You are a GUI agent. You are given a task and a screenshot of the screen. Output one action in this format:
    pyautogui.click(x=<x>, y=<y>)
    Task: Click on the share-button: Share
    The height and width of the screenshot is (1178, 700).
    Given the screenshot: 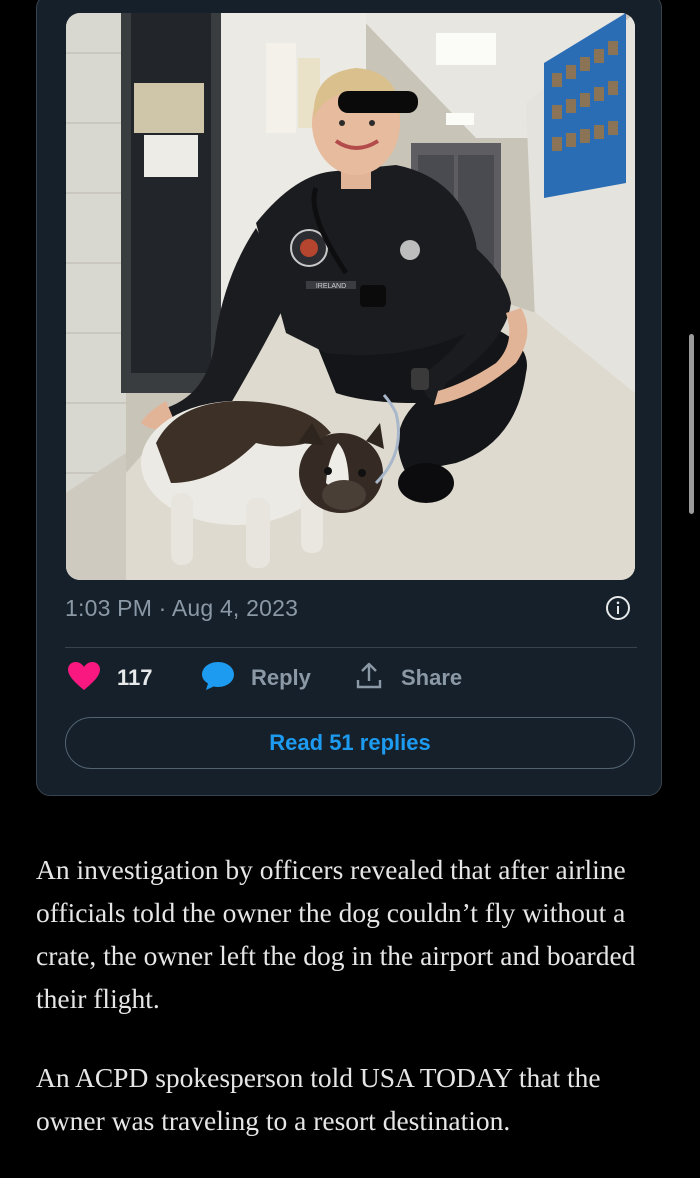 What is the action you would take?
    pyautogui.click(x=408, y=678)
    